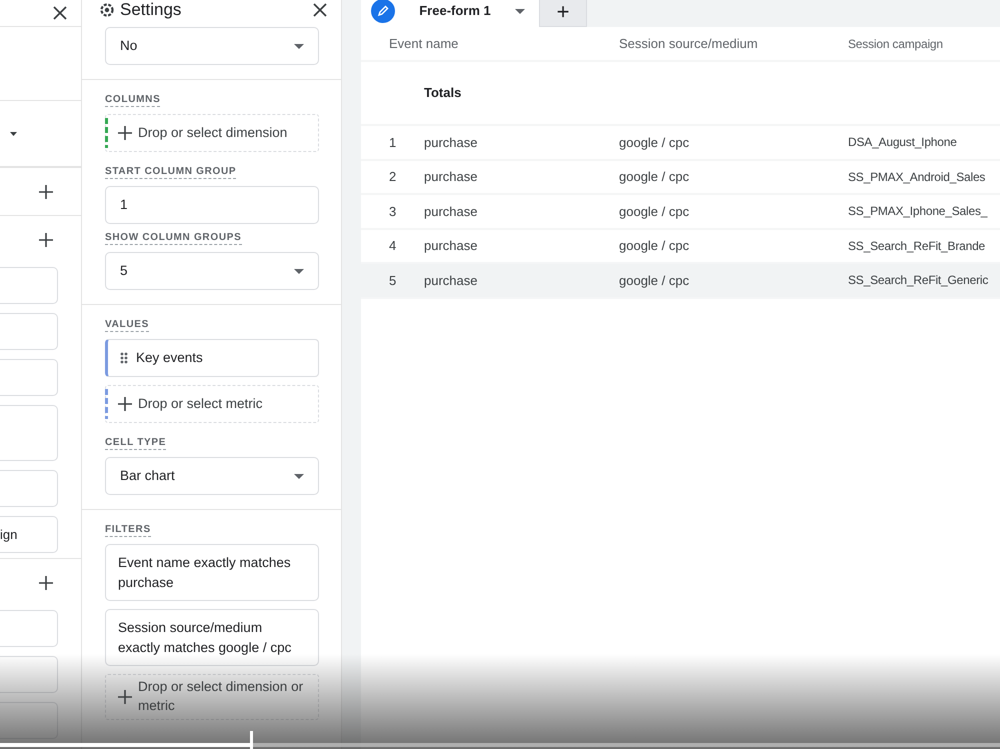 The width and height of the screenshot is (1000, 749). Describe the element at coordinates (392, 280) in the screenshot. I see `row-number: 5` at that location.